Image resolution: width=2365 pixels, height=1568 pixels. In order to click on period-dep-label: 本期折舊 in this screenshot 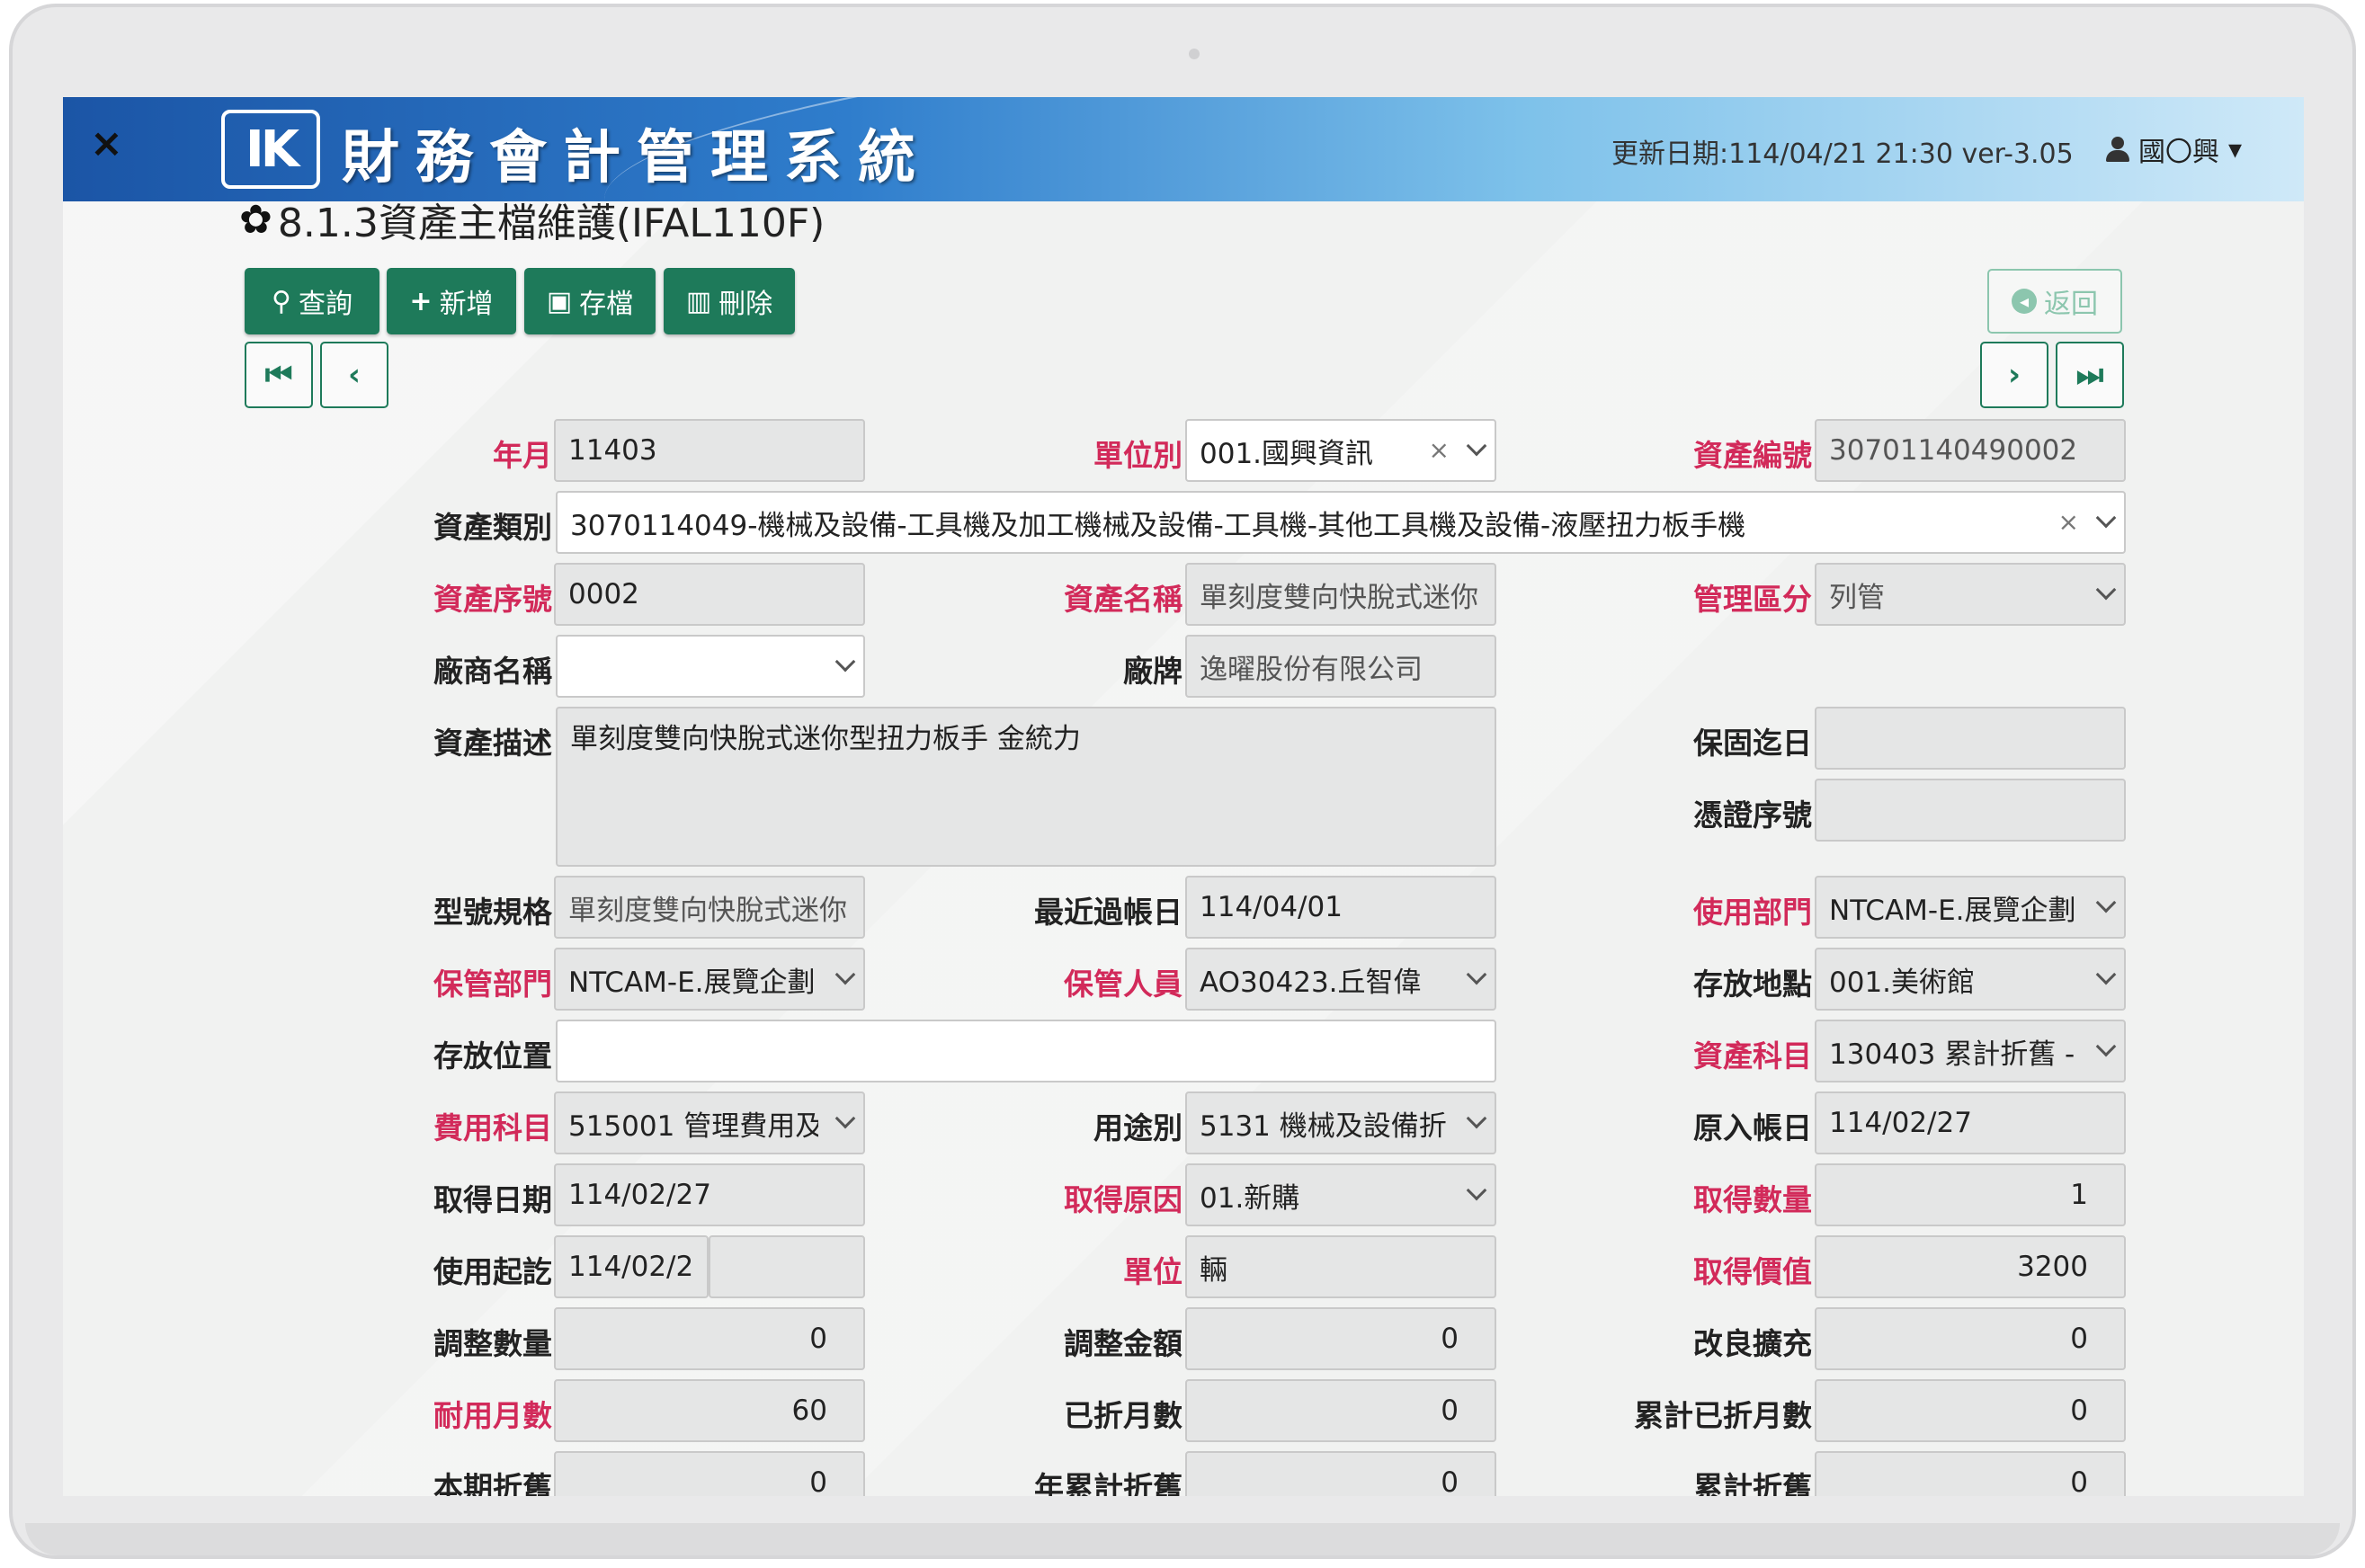, I will do `click(492, 1483)`.